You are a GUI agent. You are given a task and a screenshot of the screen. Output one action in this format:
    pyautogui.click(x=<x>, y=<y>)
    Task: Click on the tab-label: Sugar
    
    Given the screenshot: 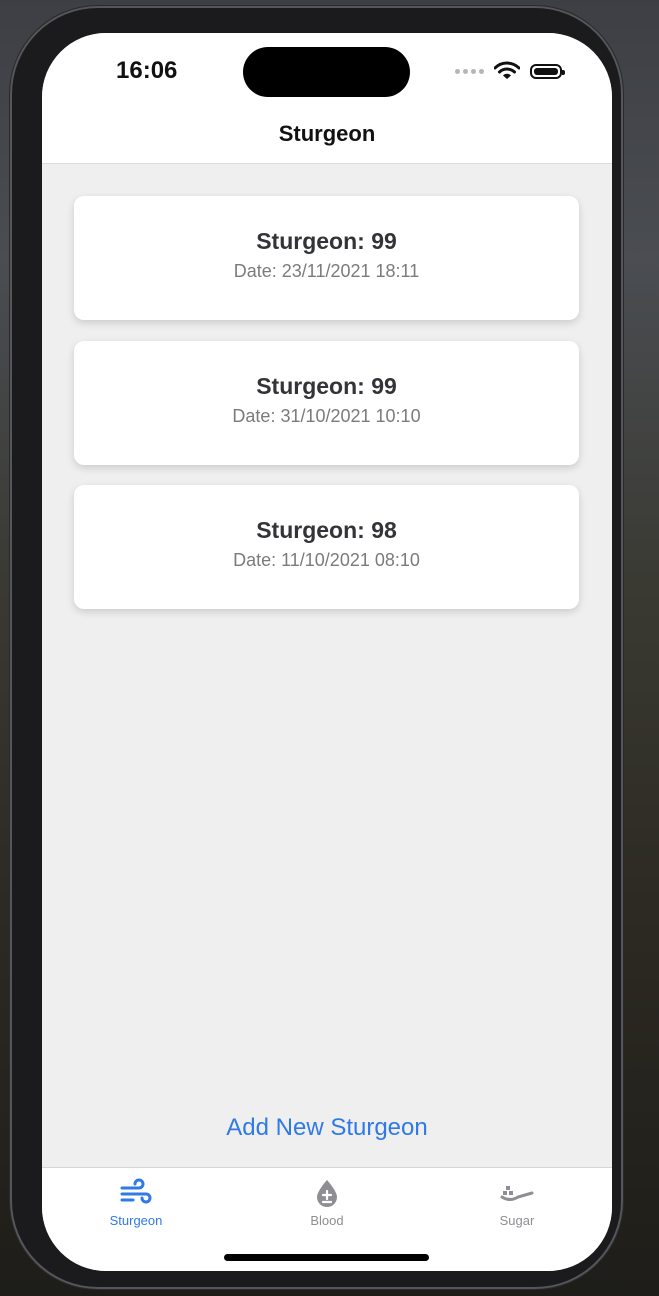 What is the action you would take?
    pyautogui.click(x=517, y=1220)
    